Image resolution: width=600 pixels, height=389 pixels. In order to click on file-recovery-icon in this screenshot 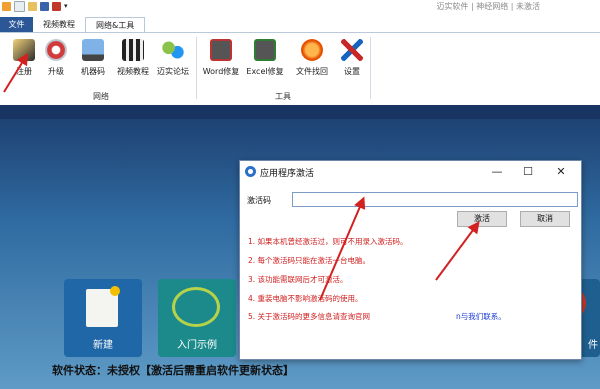, I will do `click(312, 50)`.